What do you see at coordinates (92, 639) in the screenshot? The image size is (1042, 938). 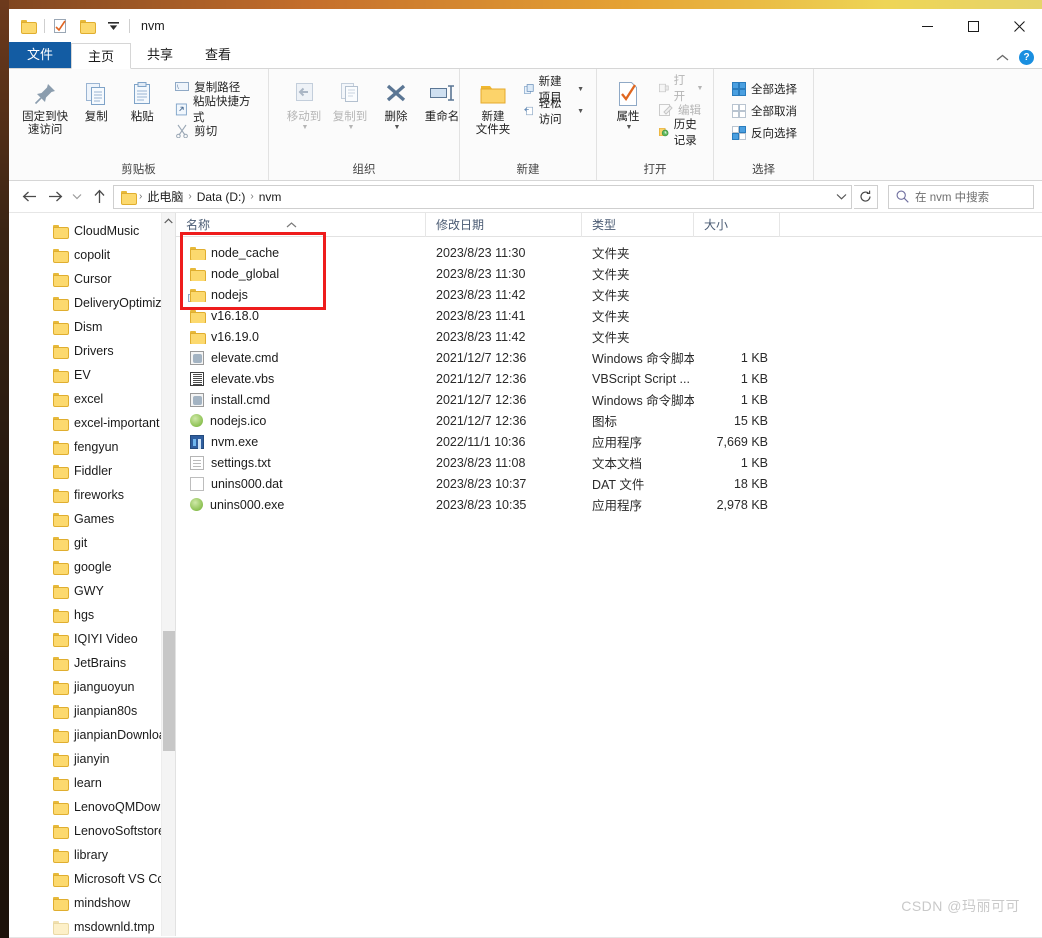 I see `nav-tree-item: IQIYI Video` at bounding box center [92, 639].